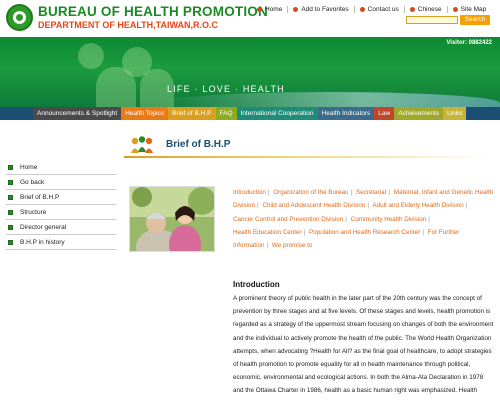 This screenshot has width=500, height=418. Describe the element at coordinates (249, 192) in the screenshot. I see `link-introduction: Introduction` at that location.